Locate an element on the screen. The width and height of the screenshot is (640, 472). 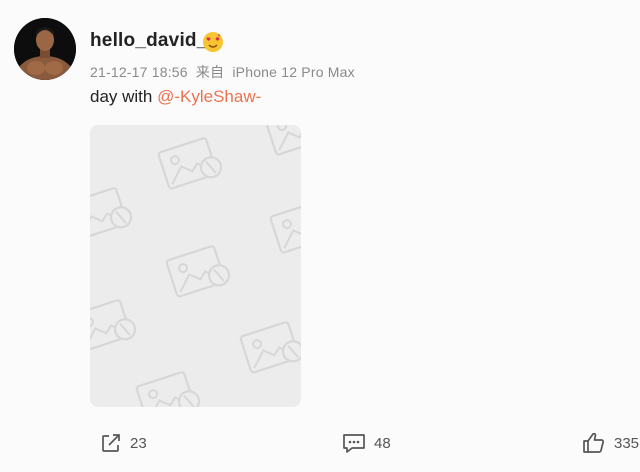
thumbs-up-icon is located at coordinates (593, 442).